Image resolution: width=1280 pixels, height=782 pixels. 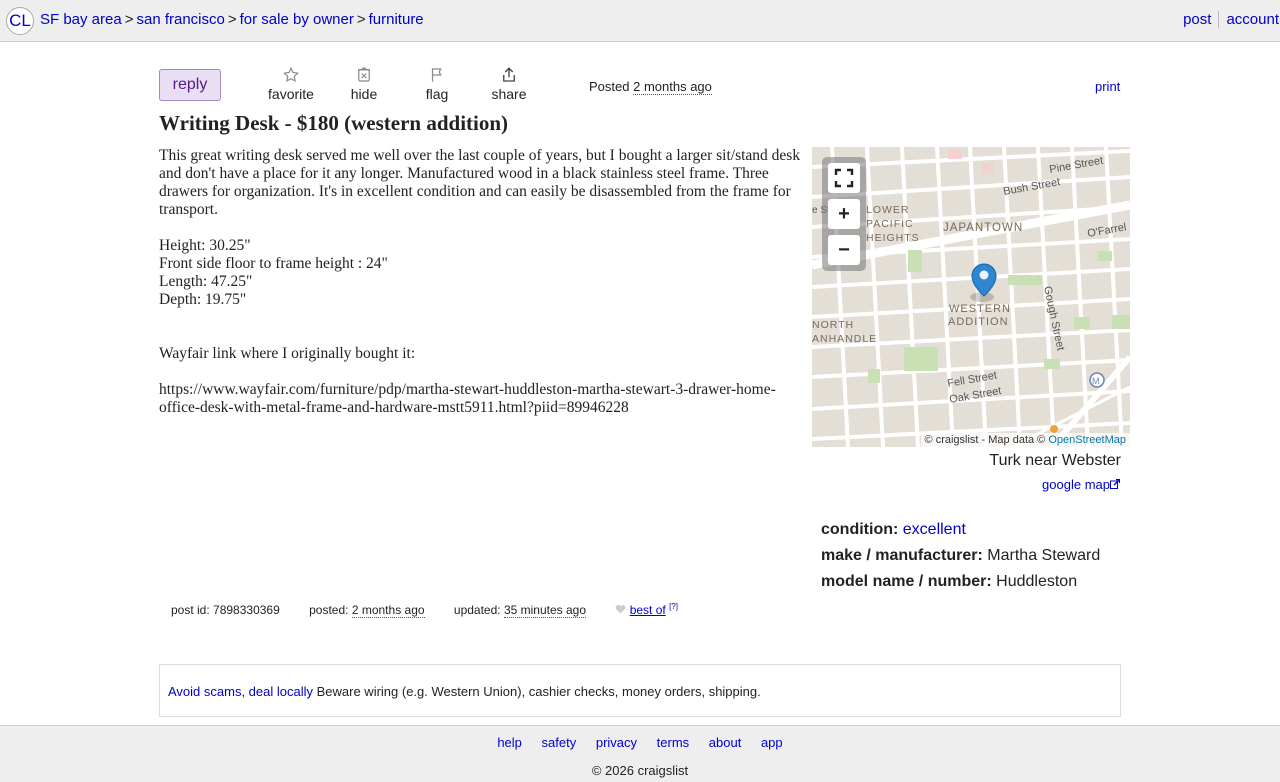 I want to click on star-icon, so click(x=291, y=76).